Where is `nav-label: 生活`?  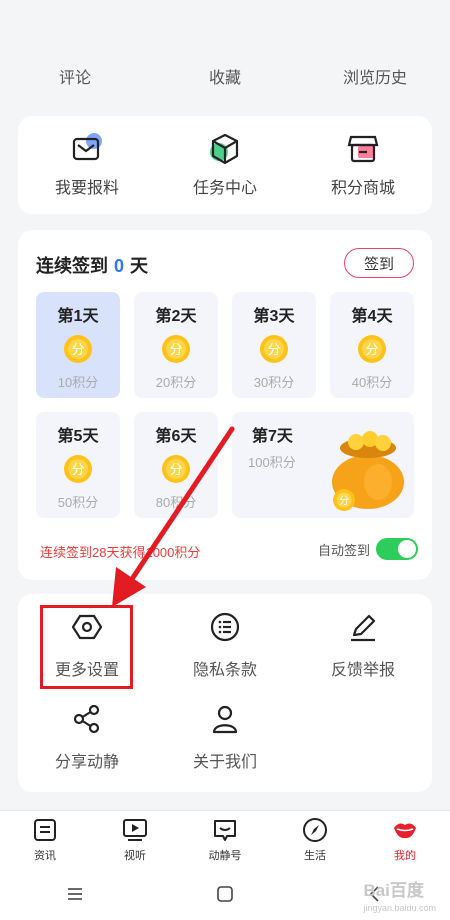 nav-label: 生活 is located at coordinates (315, 855).